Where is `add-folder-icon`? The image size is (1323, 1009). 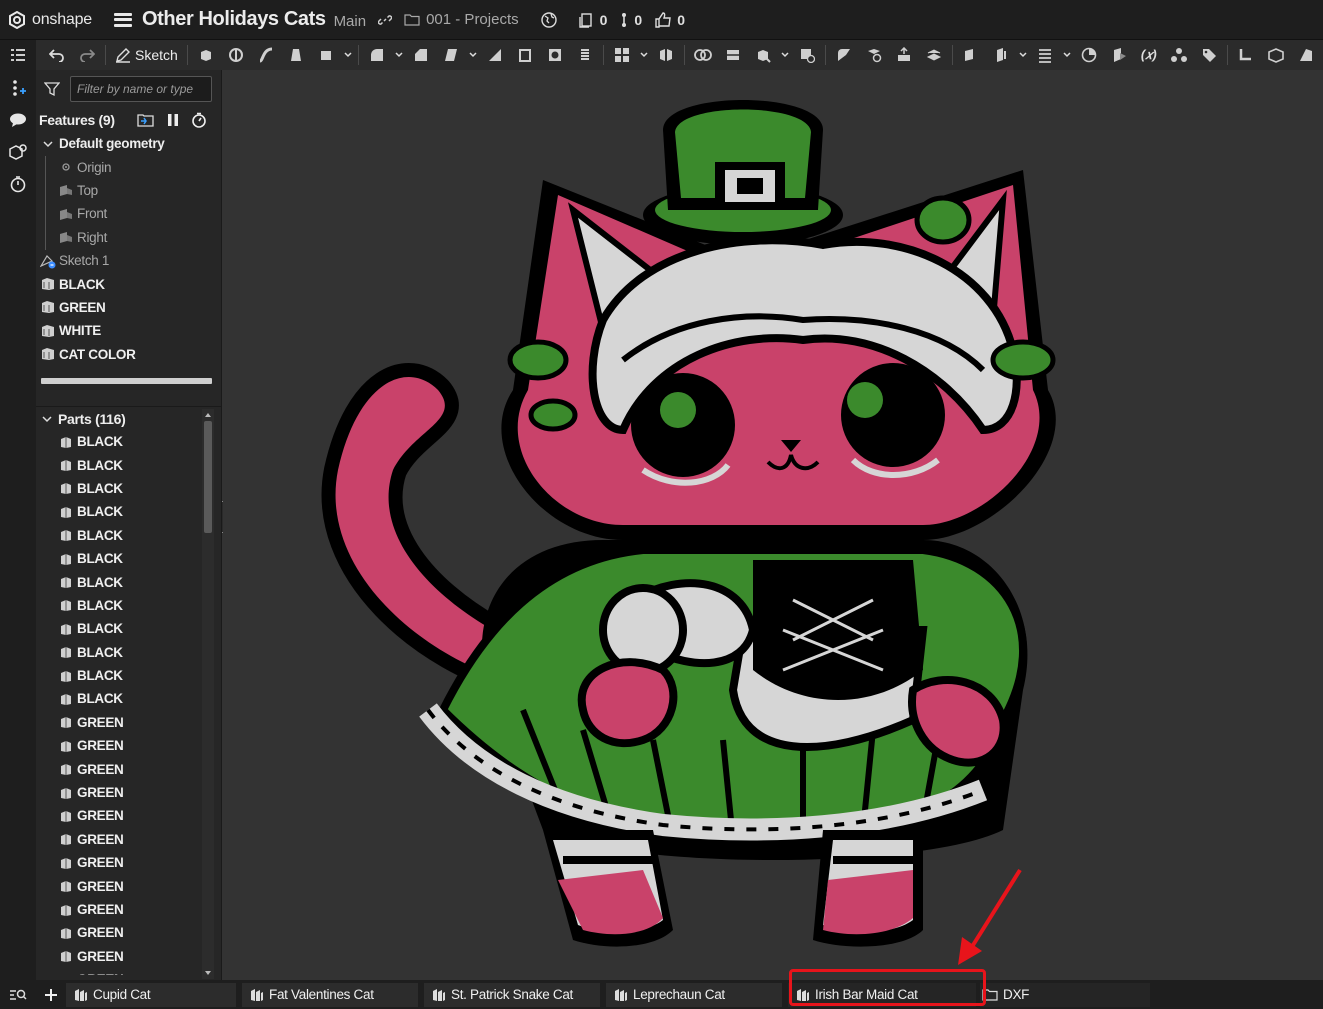
add-folder-icon is located at coordinates (146, 120).